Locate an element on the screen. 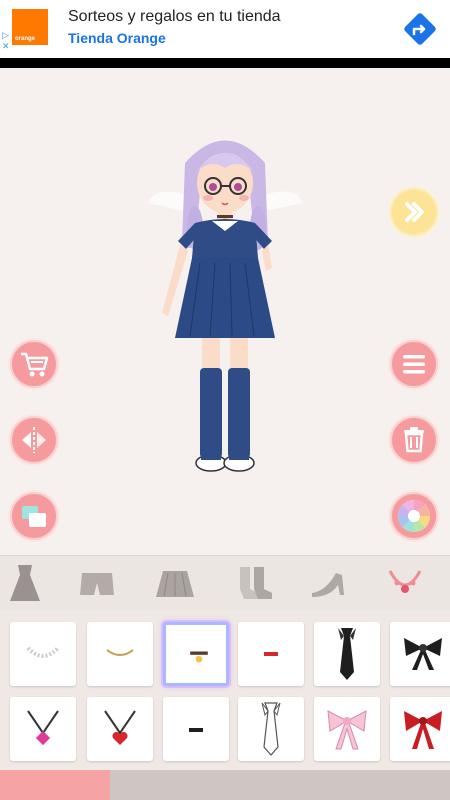 Image resolution: width=450 pixels, height=800 pixels. category-shorts is located at coordinates (97, 583).